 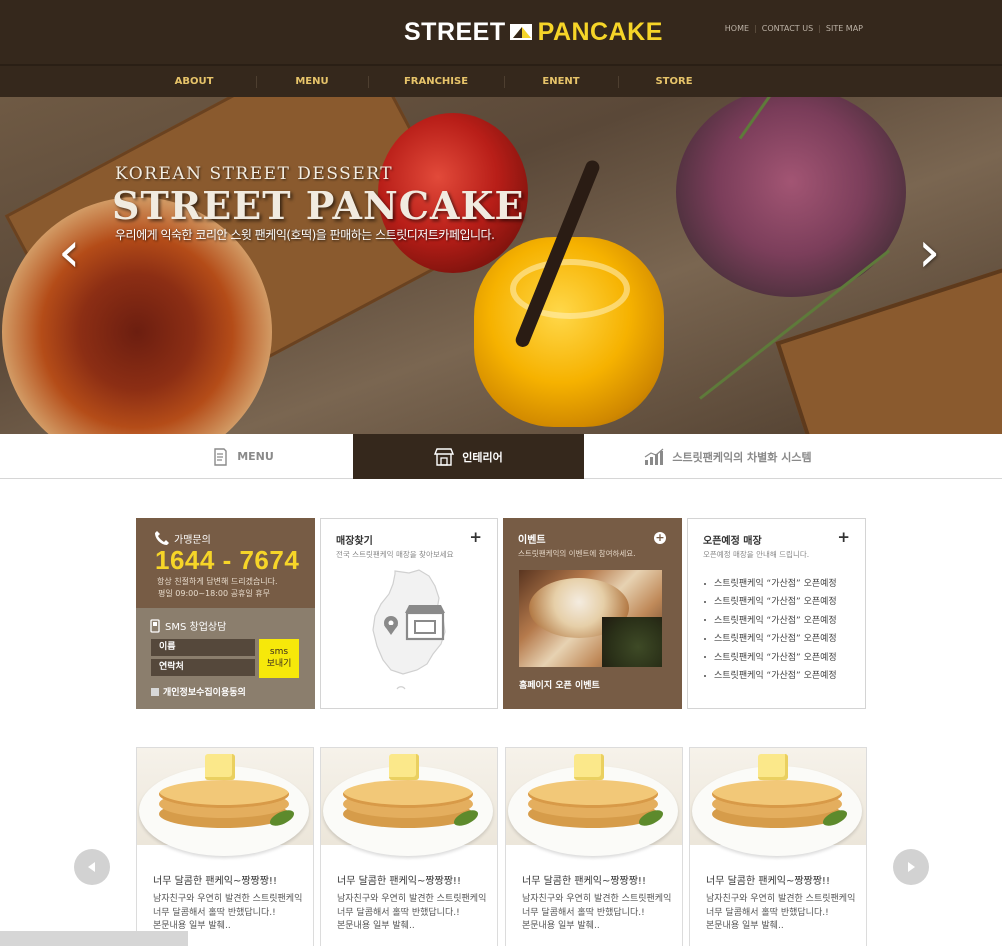 I want to click on tab-interior: 인테리어, so click(x=468, y=456).